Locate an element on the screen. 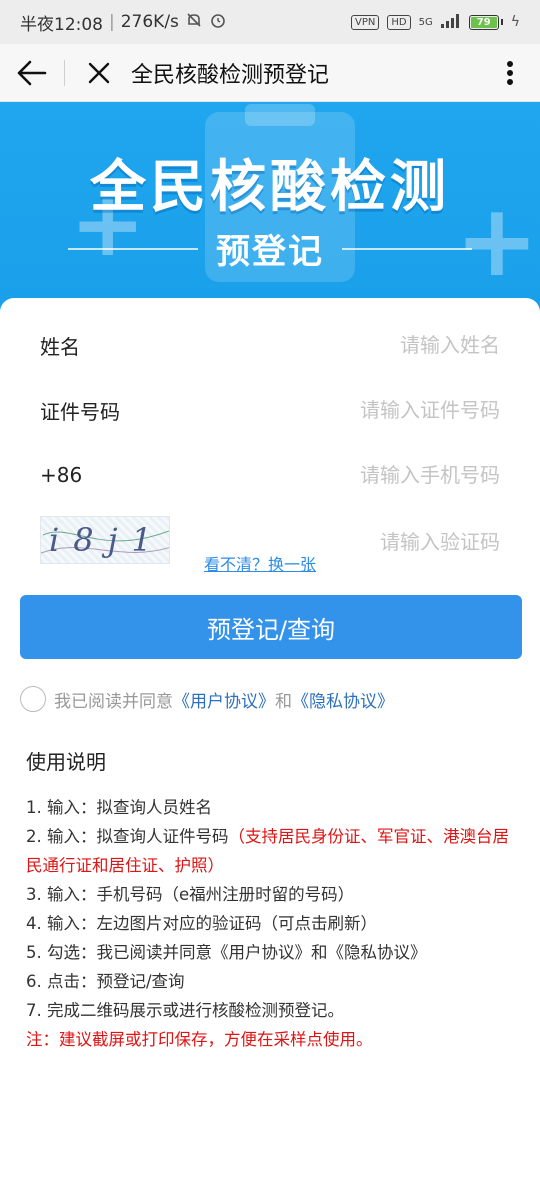 The height and width of the screenshot is (1200, 540). note-prefix: 注： is located at coordinates (42, 1039).